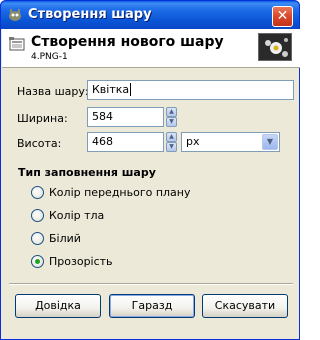 This screenshot has width=320, height=340. What do you see at coordinates (125, 142) in the screenshot?
I see `height-input: 468` at bounding box center [125, 142].